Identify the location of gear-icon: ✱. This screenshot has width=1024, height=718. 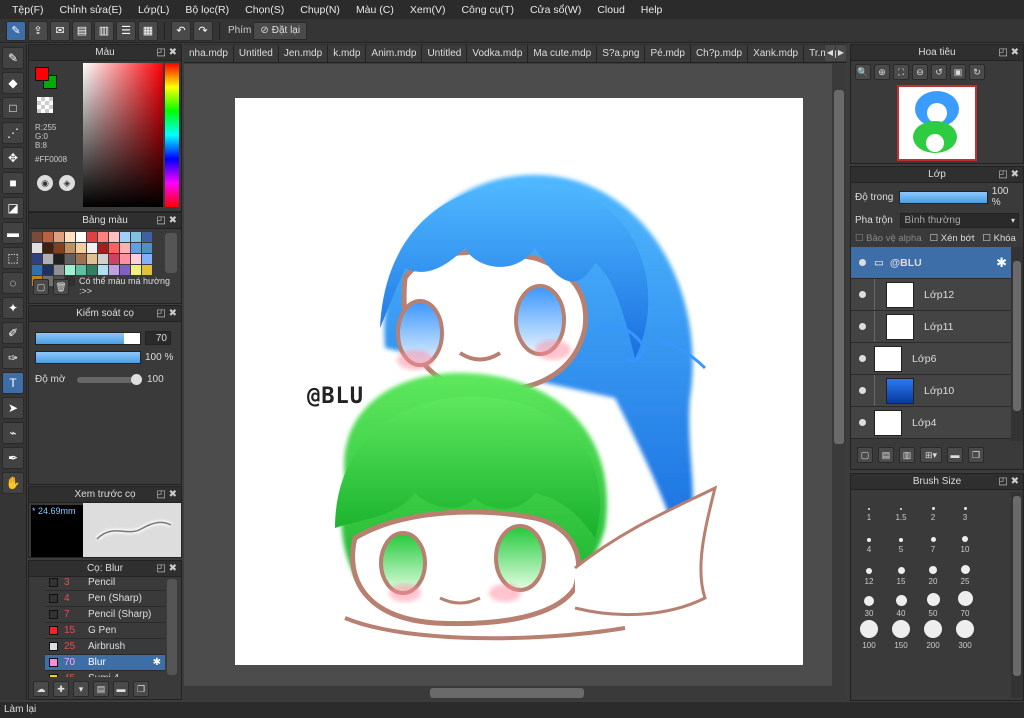
(157, 662).